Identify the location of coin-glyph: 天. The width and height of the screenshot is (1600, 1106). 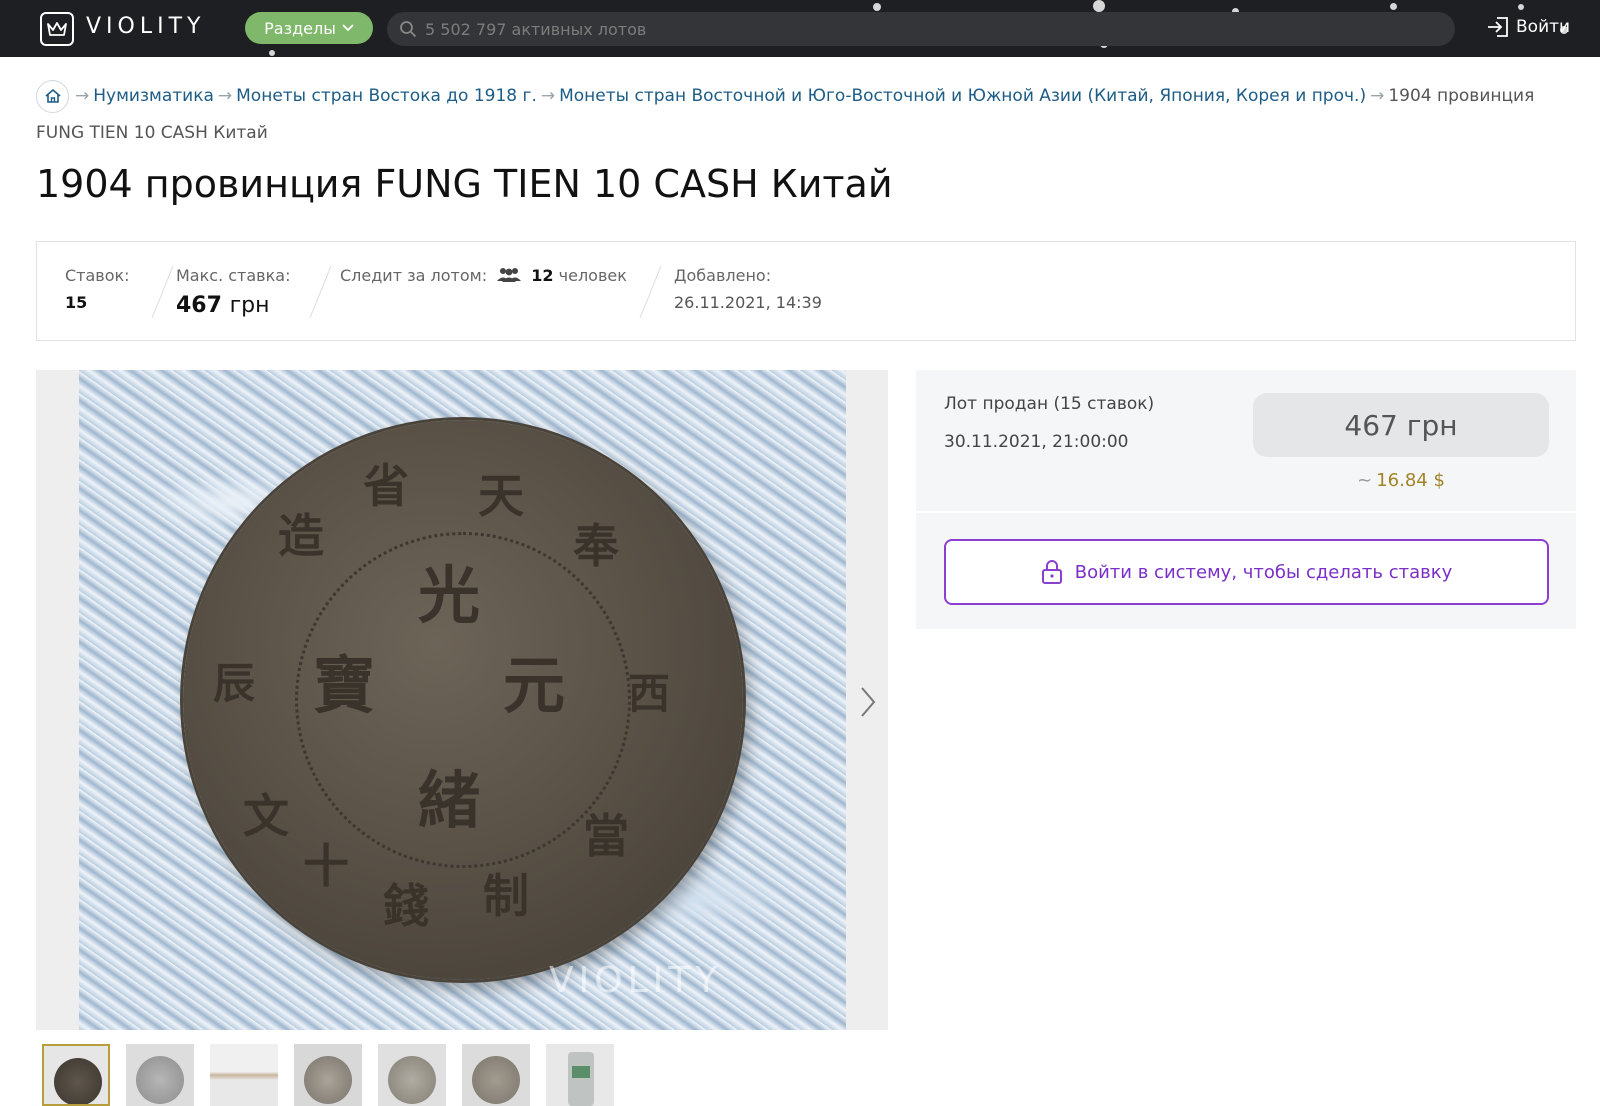
(501, 496).